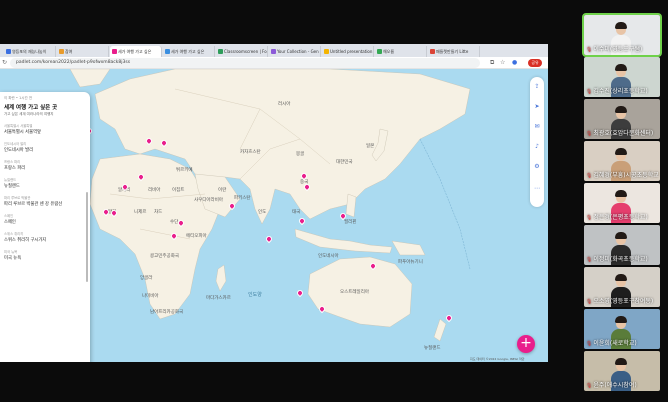 This screenshot has width=668, height=402. Describe the element at coordinates (622, 203) in the screenshot. I see `participant-tile: 🎙정은경(은평초등학교)` at that location.